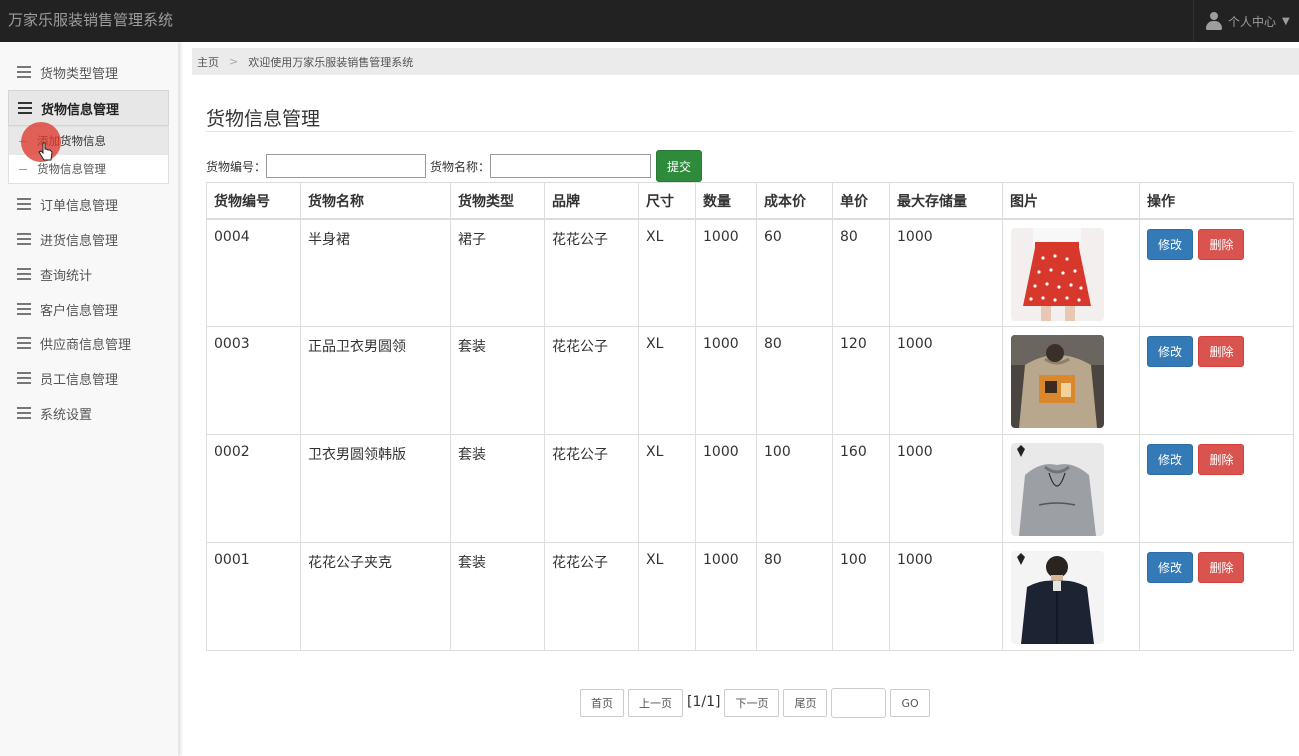 This screenshot has height=756, width=1299. What do you see at coordinates (667, 201) in the screenshot?
I see `col-header: 尺寸` at bounding box center [667, 201].